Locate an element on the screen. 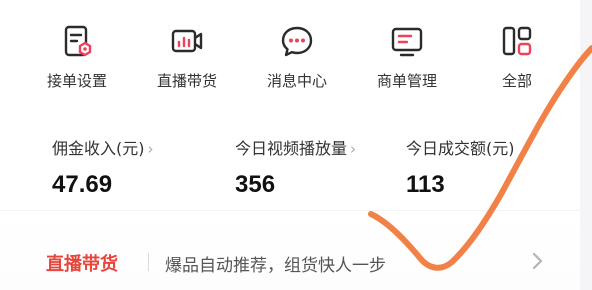  quick-action-message-center: 消息中心 is located at coordinates (297, 56).